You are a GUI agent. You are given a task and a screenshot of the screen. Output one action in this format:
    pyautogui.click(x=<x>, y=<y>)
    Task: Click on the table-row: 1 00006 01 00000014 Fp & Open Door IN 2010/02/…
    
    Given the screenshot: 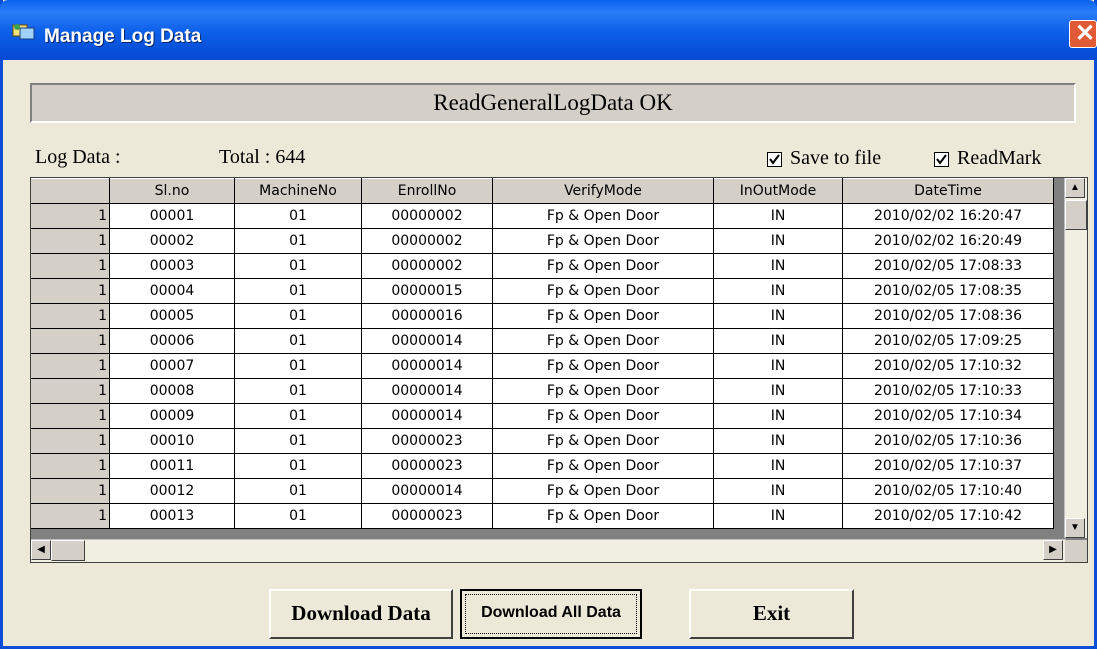 What is the action you would take?
    pyautogui.click(x=542, y=341)
    